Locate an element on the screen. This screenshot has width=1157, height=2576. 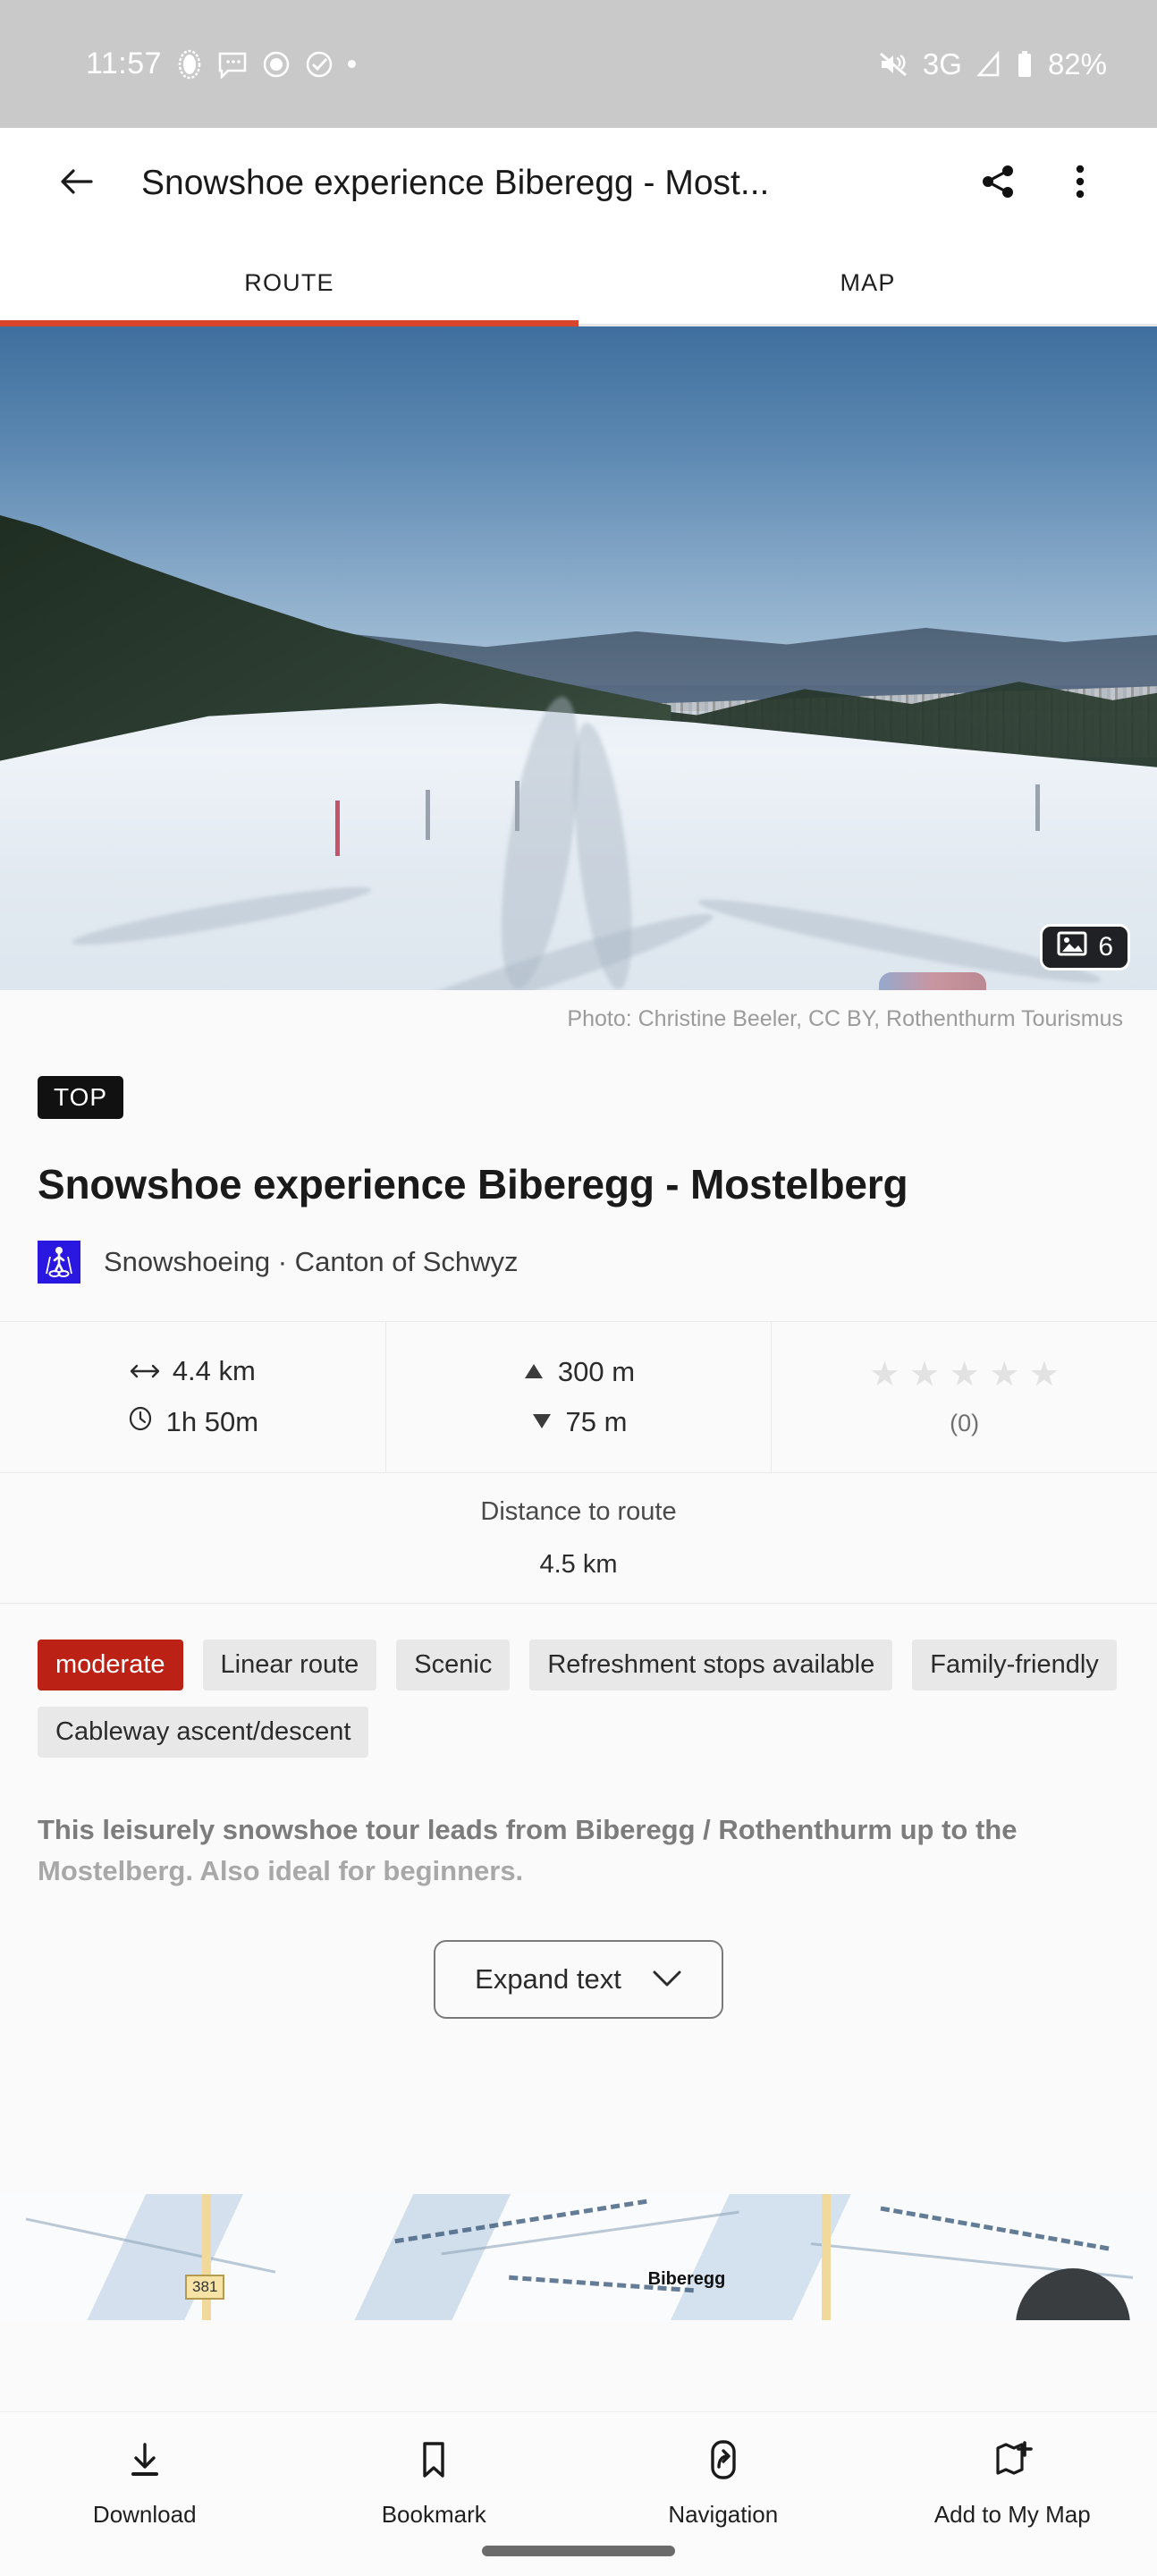
network-type: 3G is located at coordinates (942, 63).